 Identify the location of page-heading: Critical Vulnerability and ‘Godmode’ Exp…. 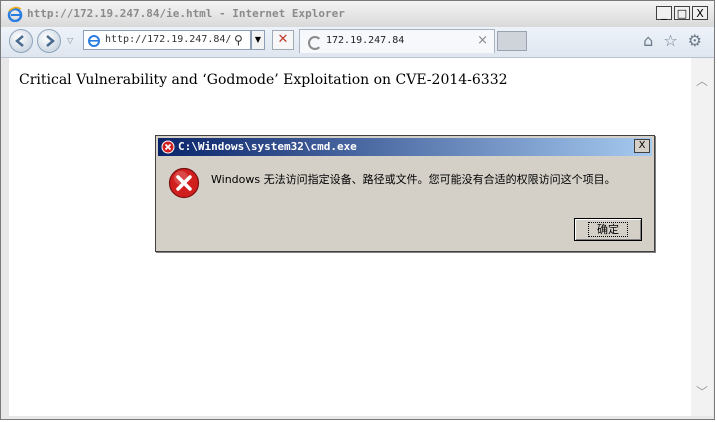
(263, 80).